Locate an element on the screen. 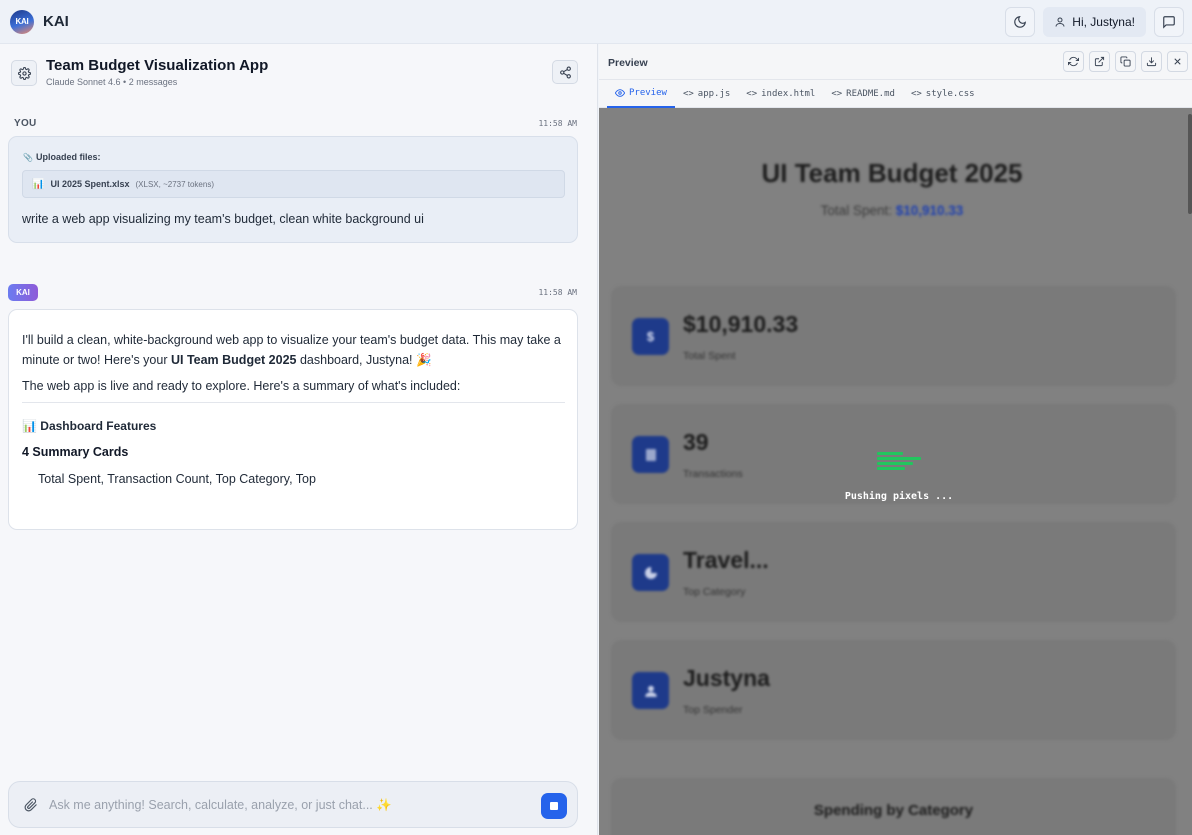 The height and width of the screenshot is (835, 1192). refresh-button is located at coordinates (1073, 61).